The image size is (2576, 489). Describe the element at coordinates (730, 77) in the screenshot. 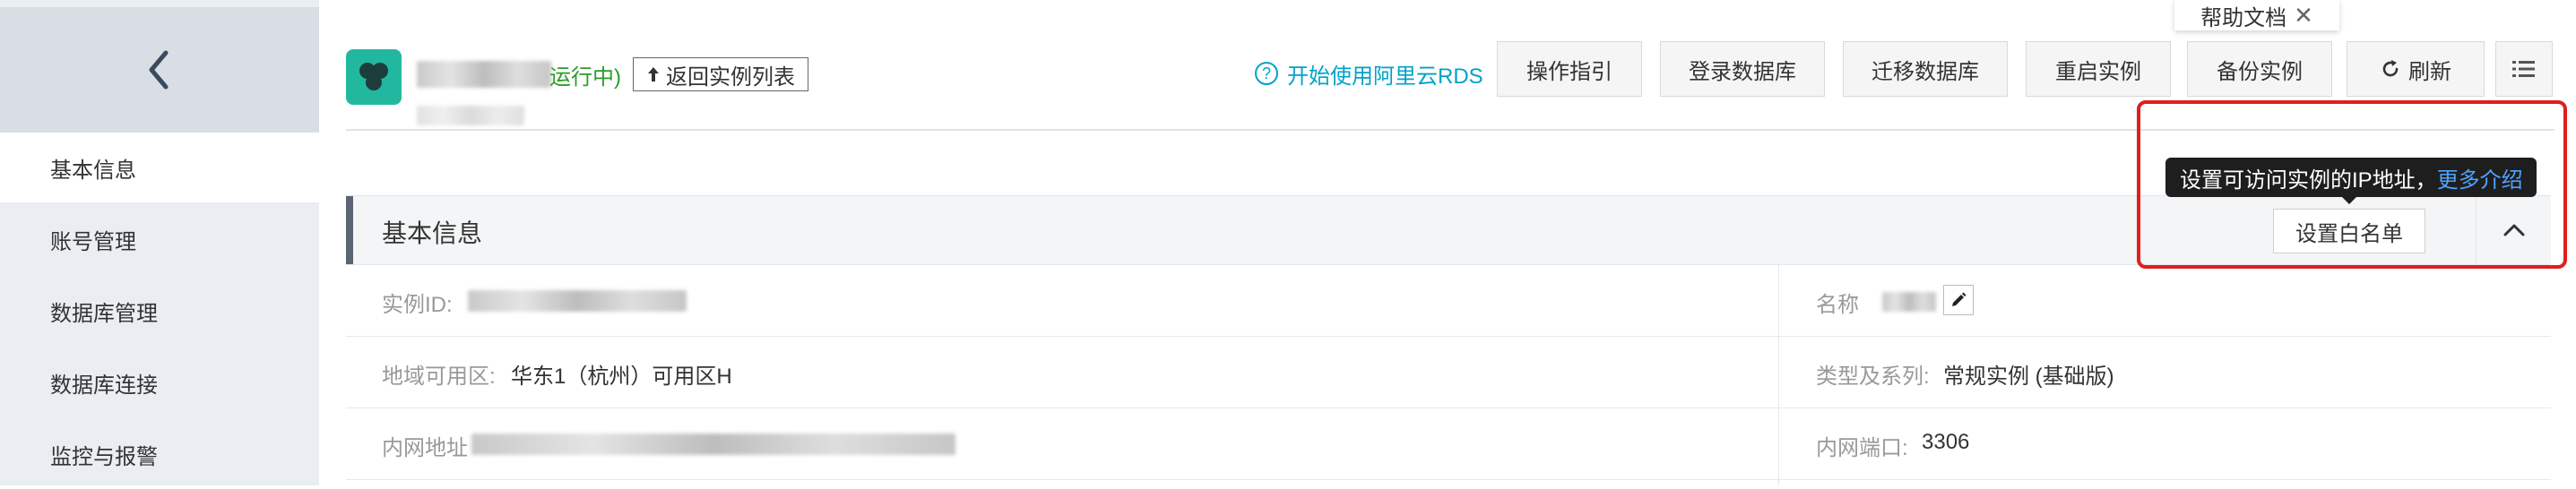

I see `back-to-list-label: 返回实例列表` at that location.